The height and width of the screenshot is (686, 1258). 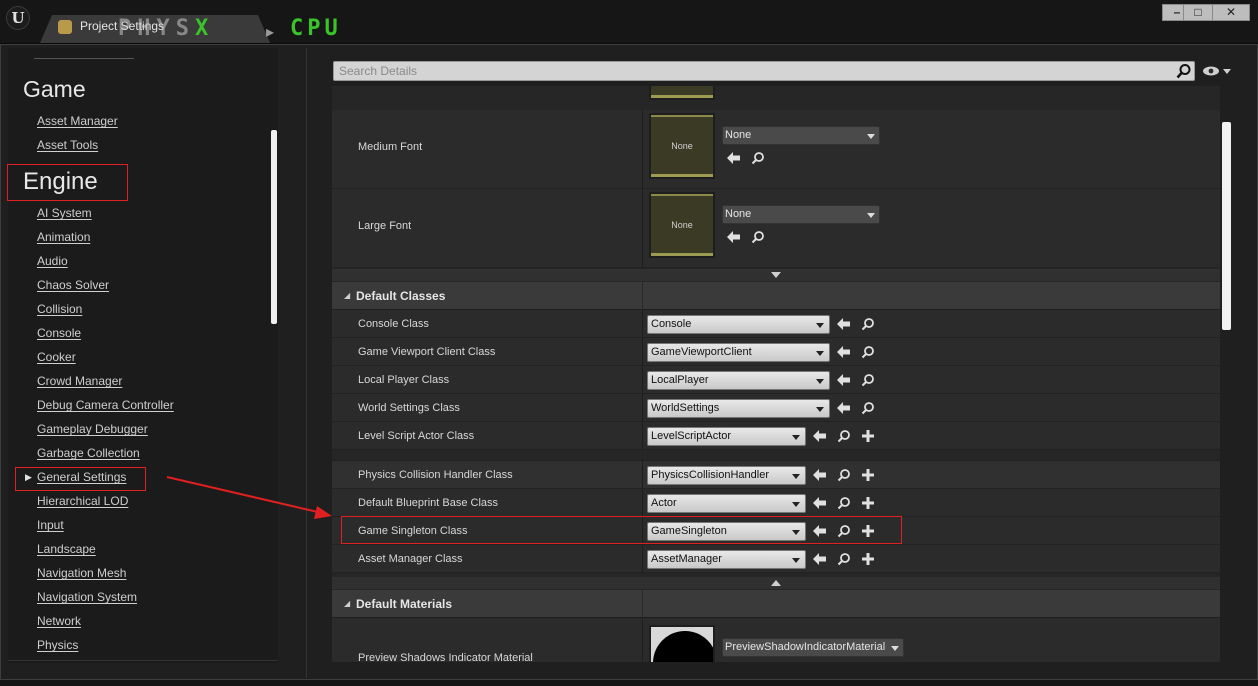 What do you see at coordinates (764, 71) in the screenshot?
I see `search-details-input: Search Details` at bounding box center [764, 71].